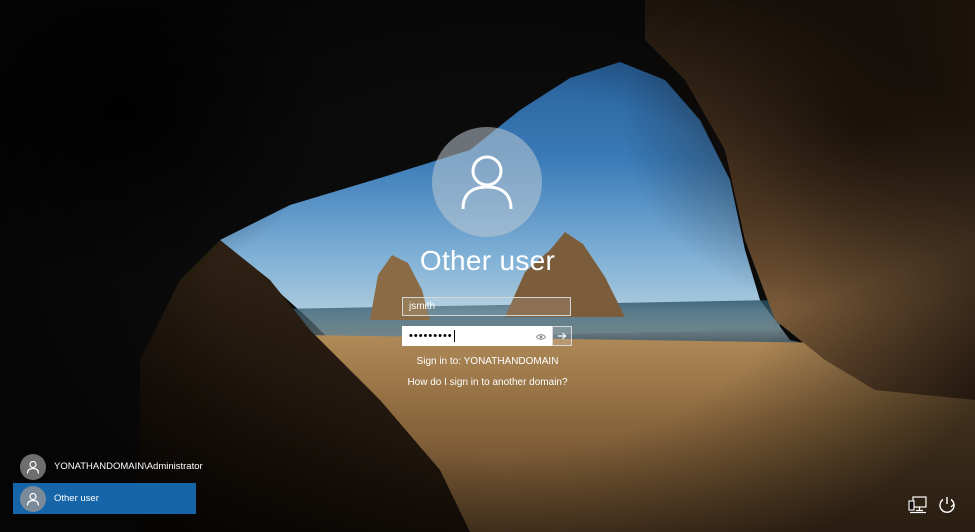 Image resolution: width=975 pixels, height=532 pixels. I want to click on password-mask: •••••••••, so click(431, 336).